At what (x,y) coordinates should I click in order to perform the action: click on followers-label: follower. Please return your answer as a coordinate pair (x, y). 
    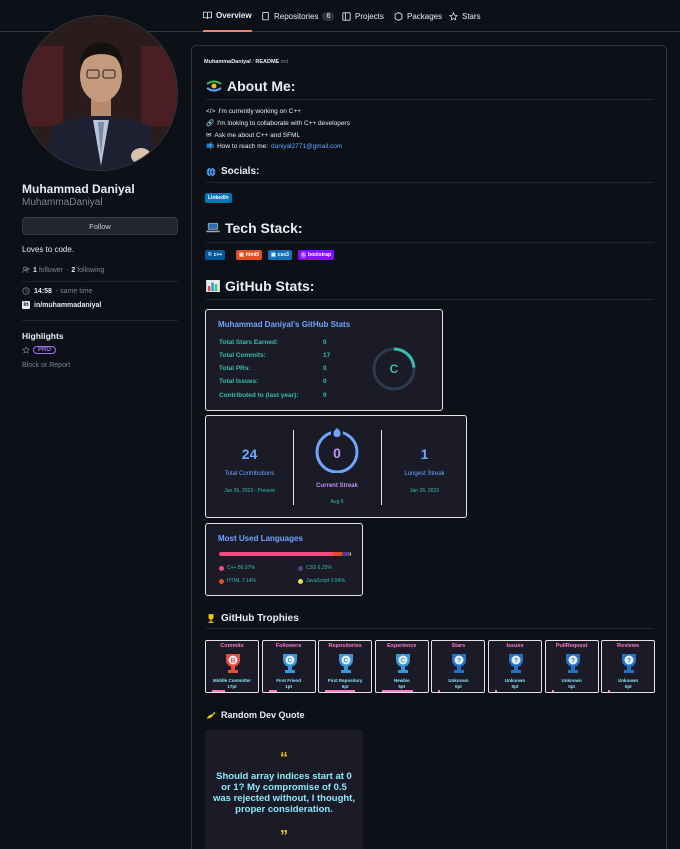
    Looking at the image, I should click on (50, 270).